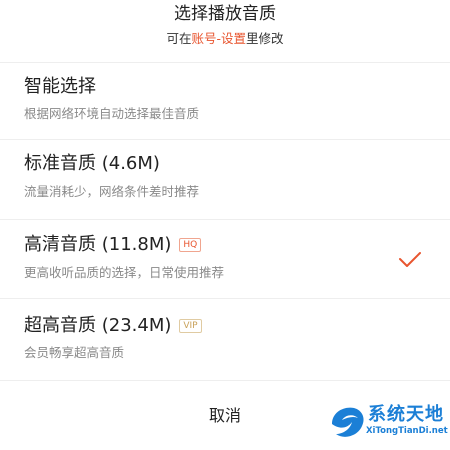 This screenshot has width=450, height=450. What do you see at coordinates (124, 272) in the screenshot?
I see `option-description: 更高收听品质的选择，日常使用推荐` at bounding box center [124, 272].